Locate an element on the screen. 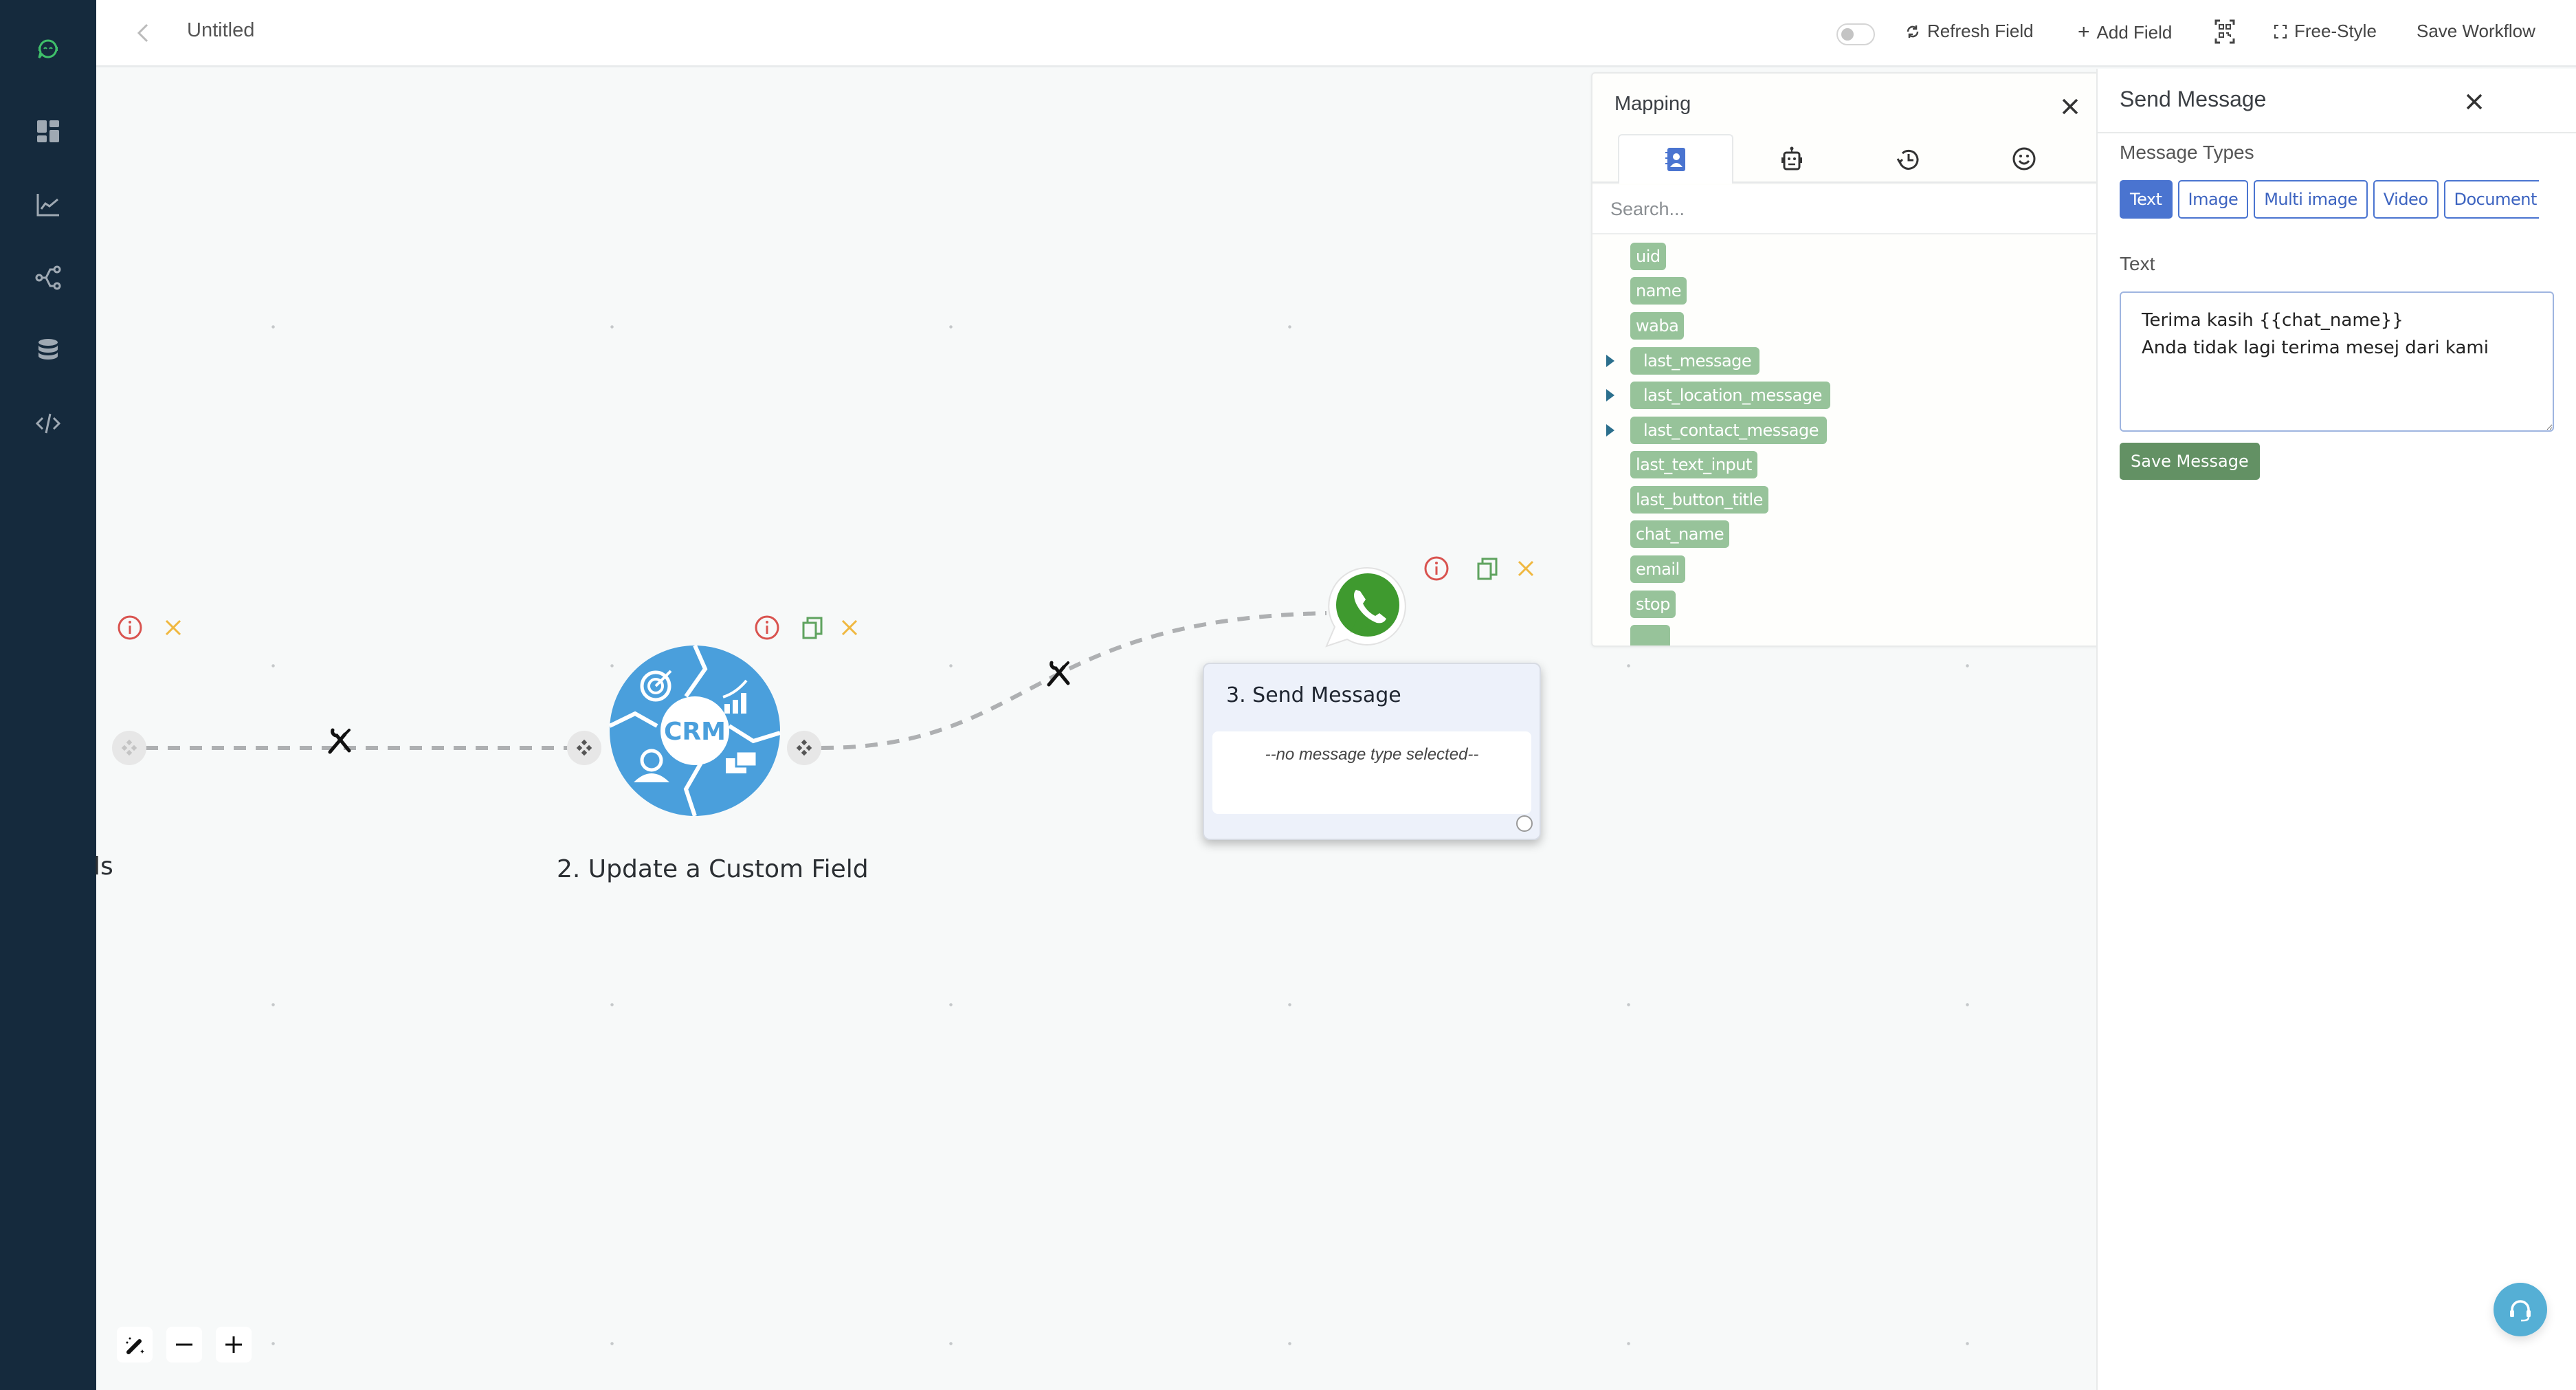  edge2-settings-button is located at coordinates (1058, 674).